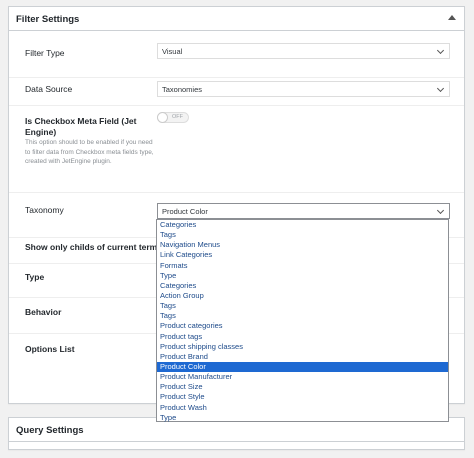 The width and height of the screenshot is (474, 458). Describe the element at coordinates (302, 255) in the screenshot. I see `taxonomy-option: Link Categories` at that location.